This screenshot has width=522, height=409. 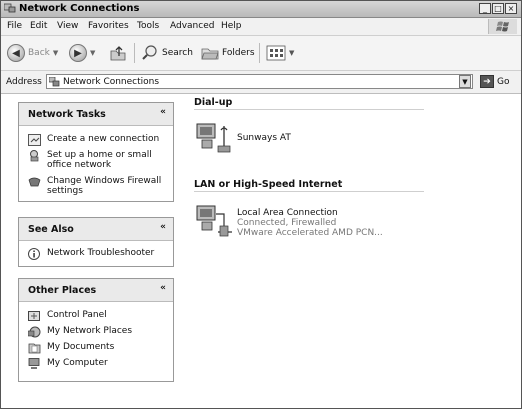 What do you see at coordinates (213, 138) in the screenshot?
I see `dialup-connection-icon` at bounding box center [213, 138].